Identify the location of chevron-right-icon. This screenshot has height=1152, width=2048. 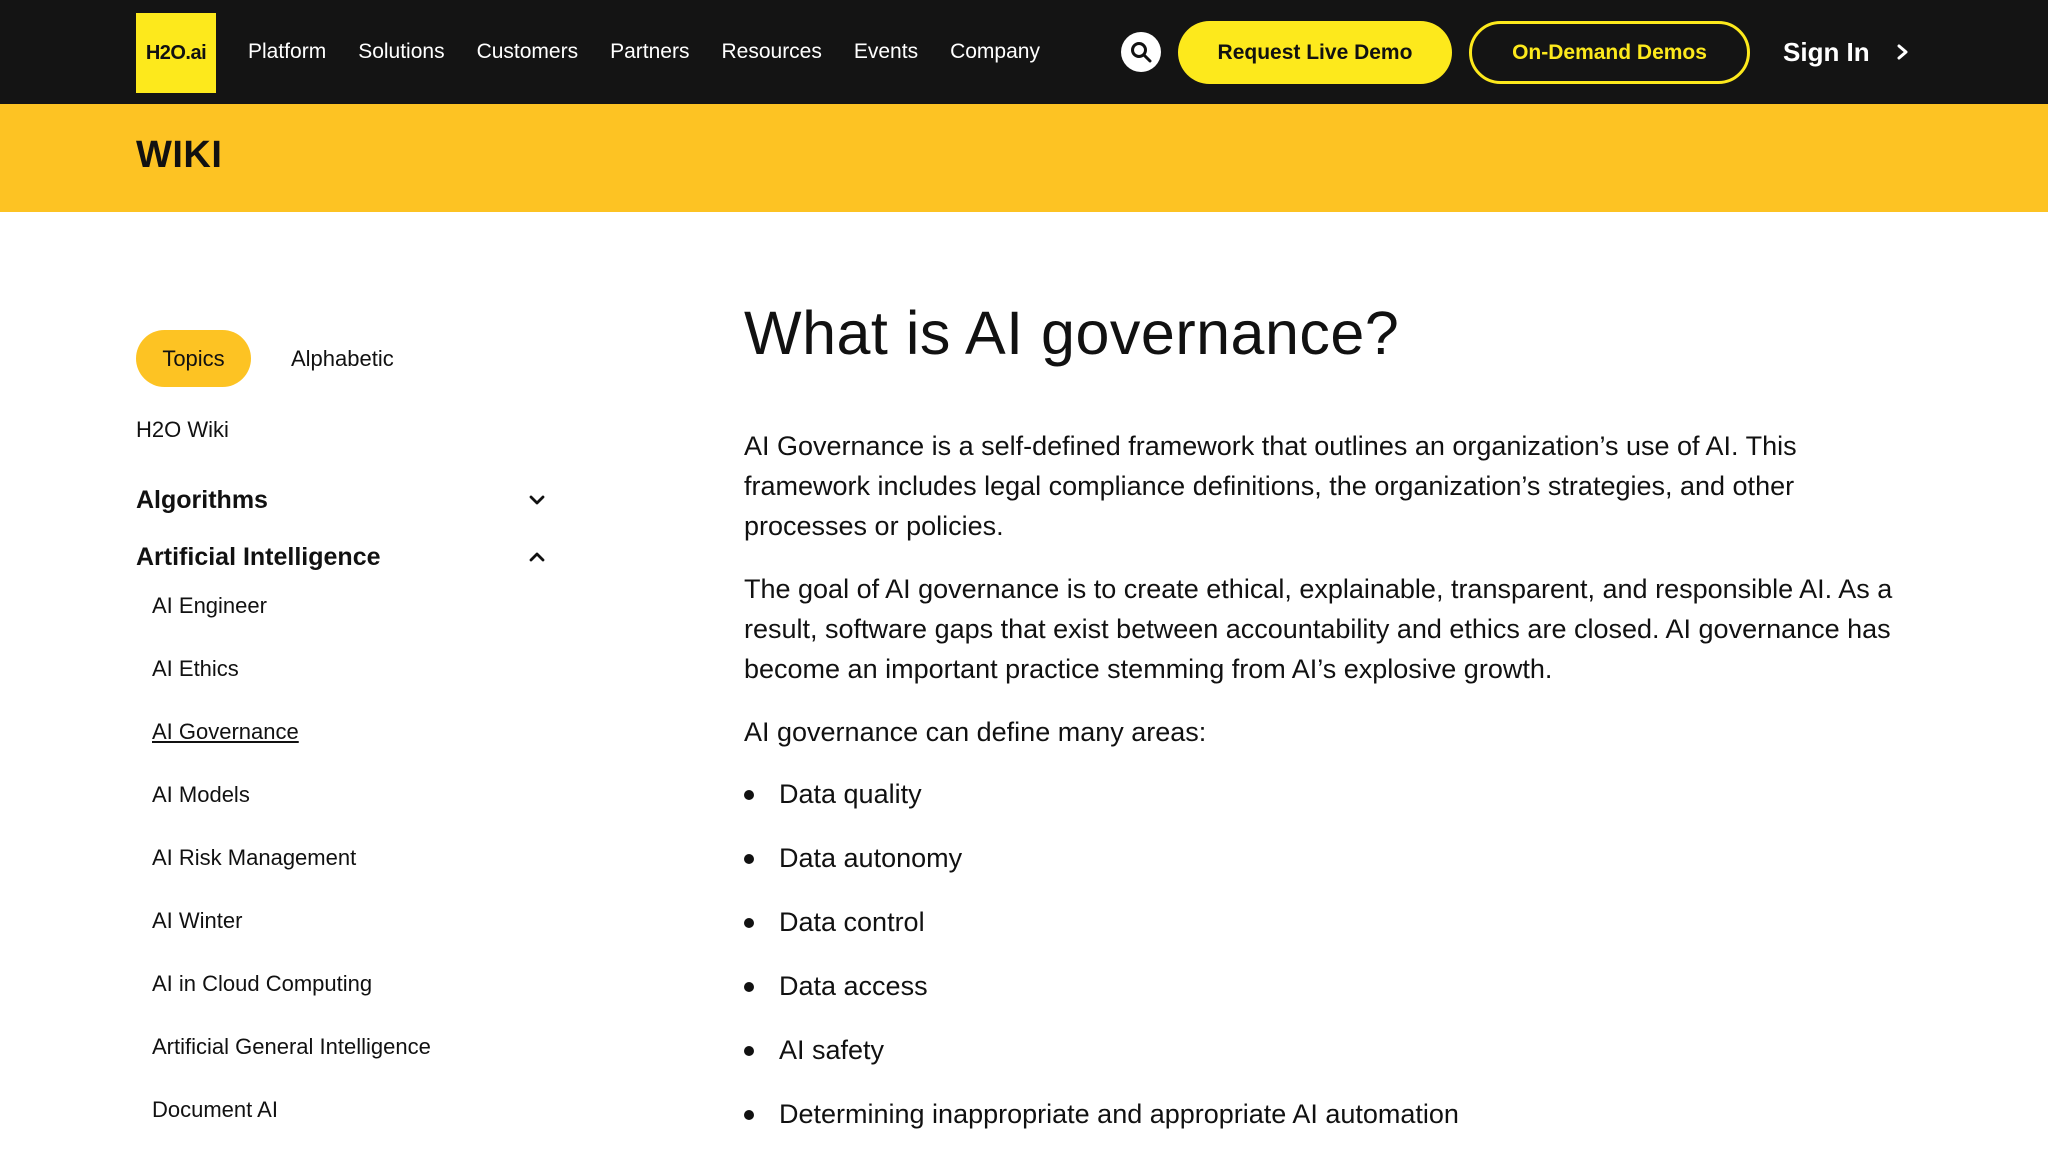
(1903, 52).